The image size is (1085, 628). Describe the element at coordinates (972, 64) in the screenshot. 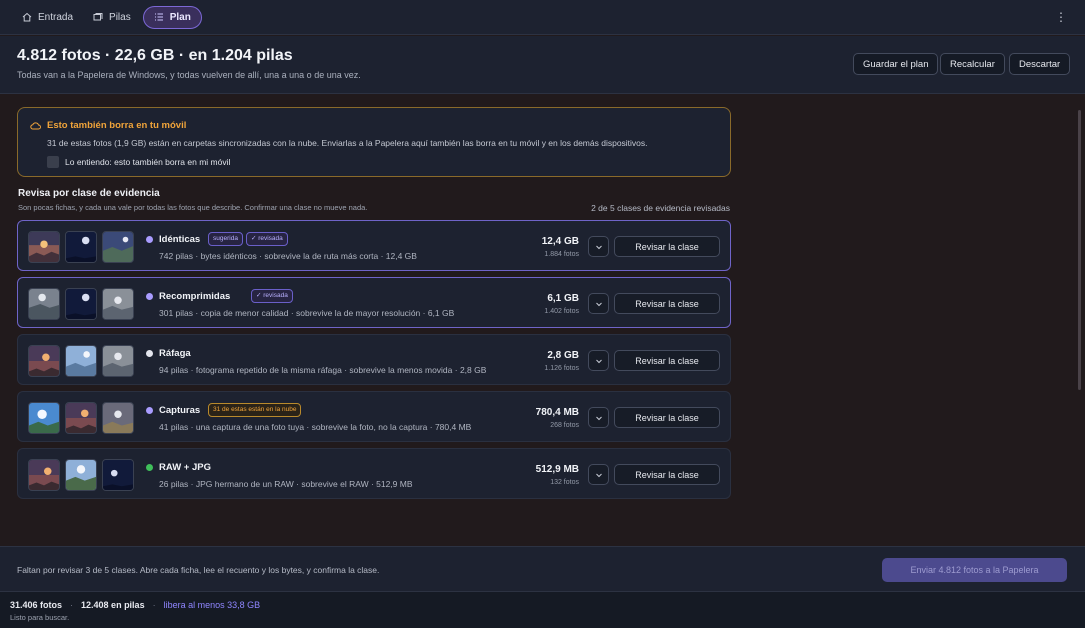

I see `recalculate-button: Recalcular` at that location.